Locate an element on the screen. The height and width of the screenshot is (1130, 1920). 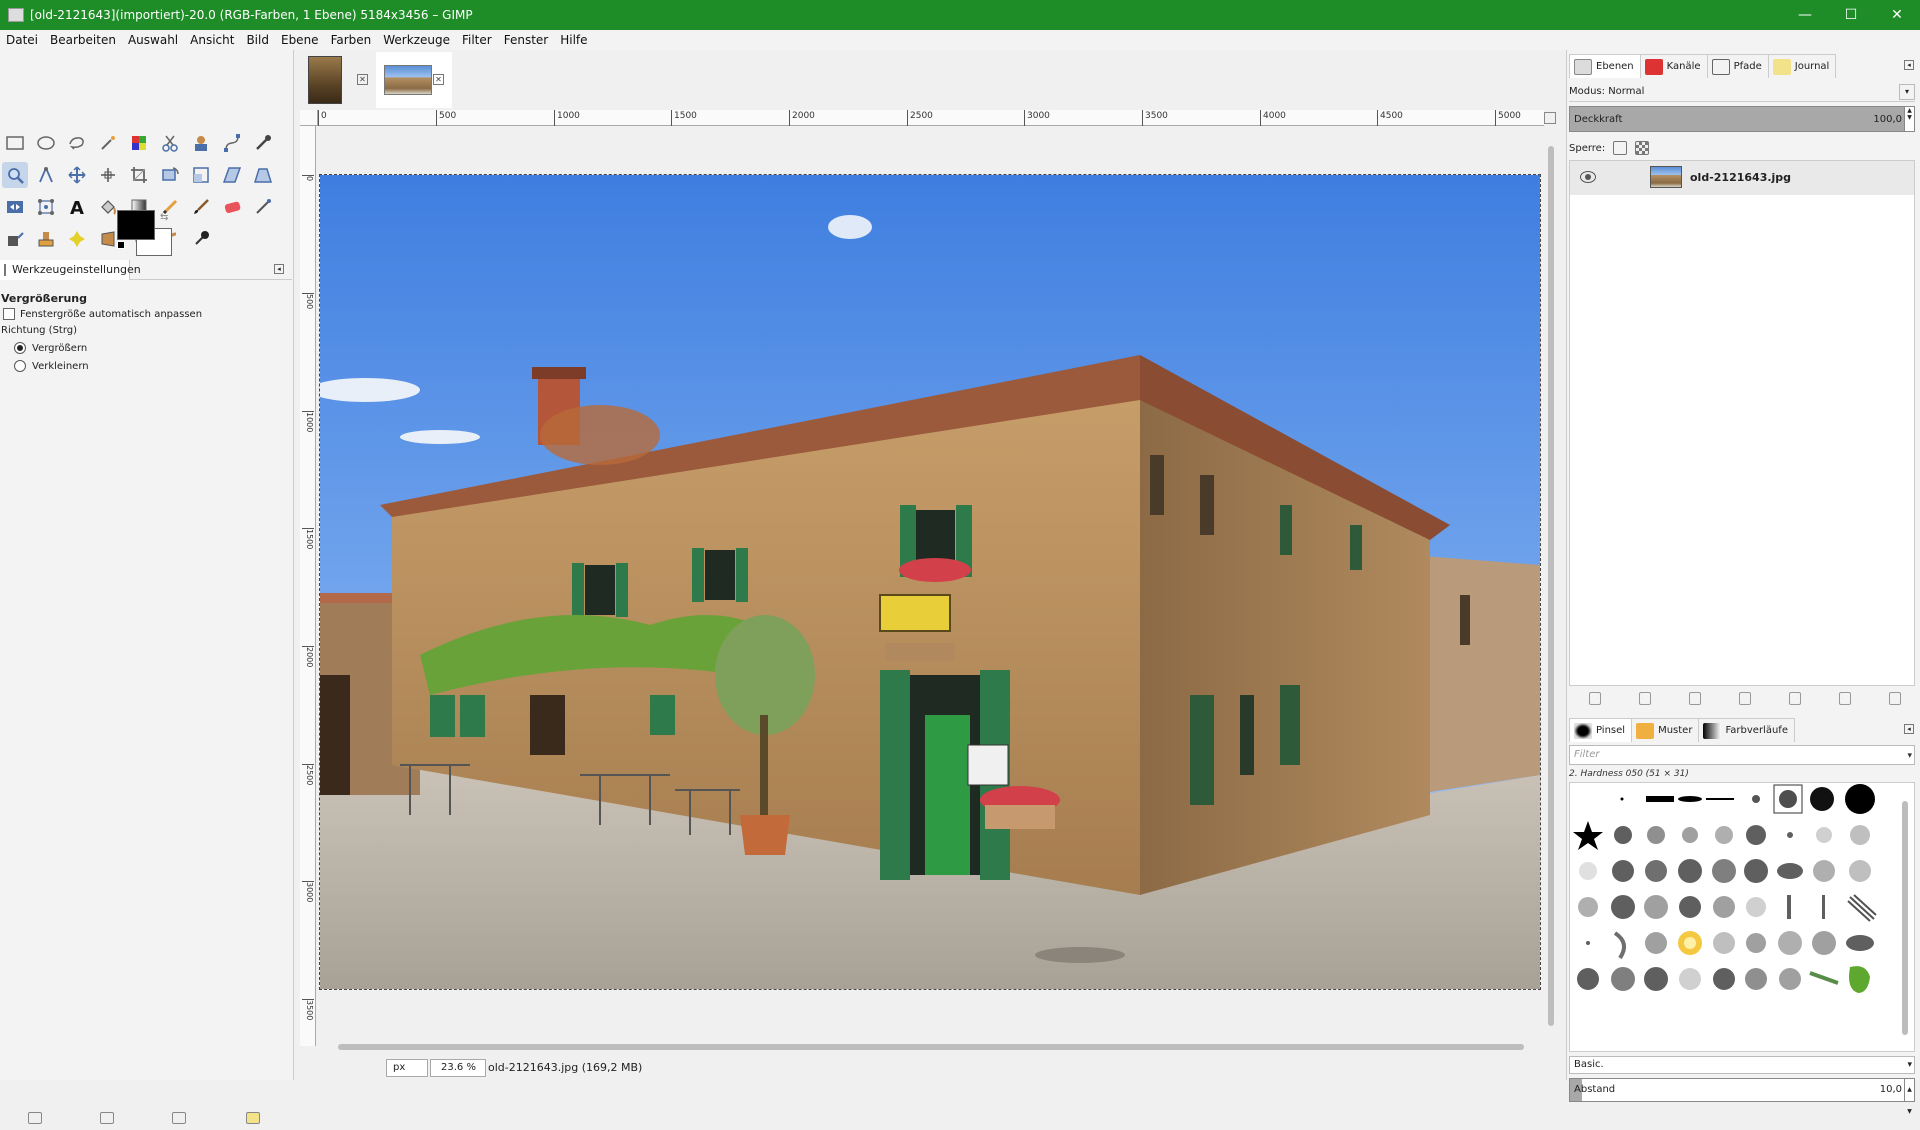
new-layer-icon is located at coordinates (1595, 698).